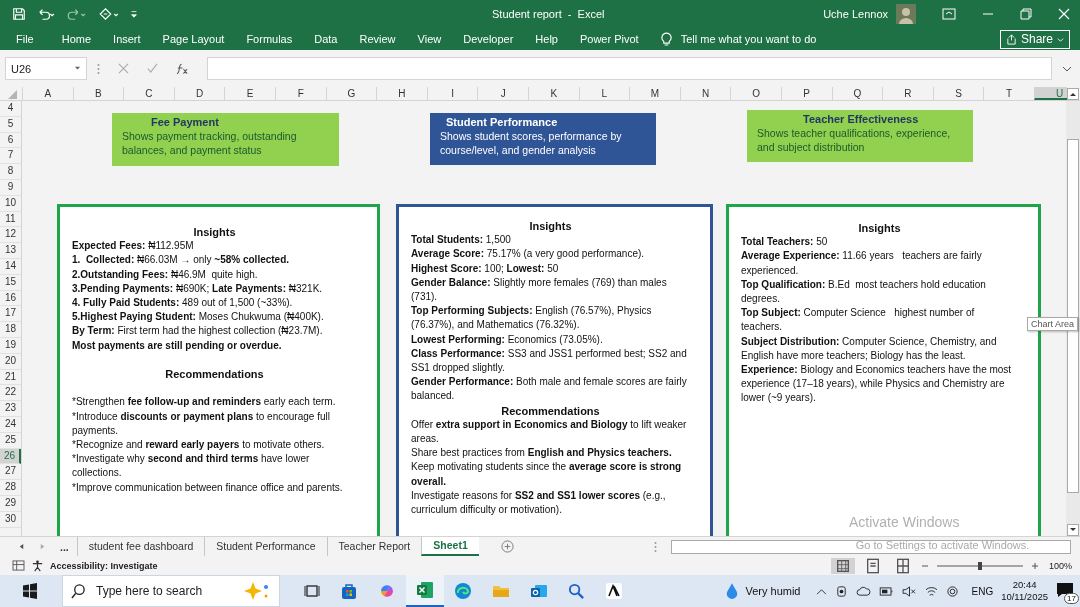 This screenshot has width=1080, height=607. Describe the element at coordinates (452, 93) in the screenshot. I see `column-header: I` at that location.